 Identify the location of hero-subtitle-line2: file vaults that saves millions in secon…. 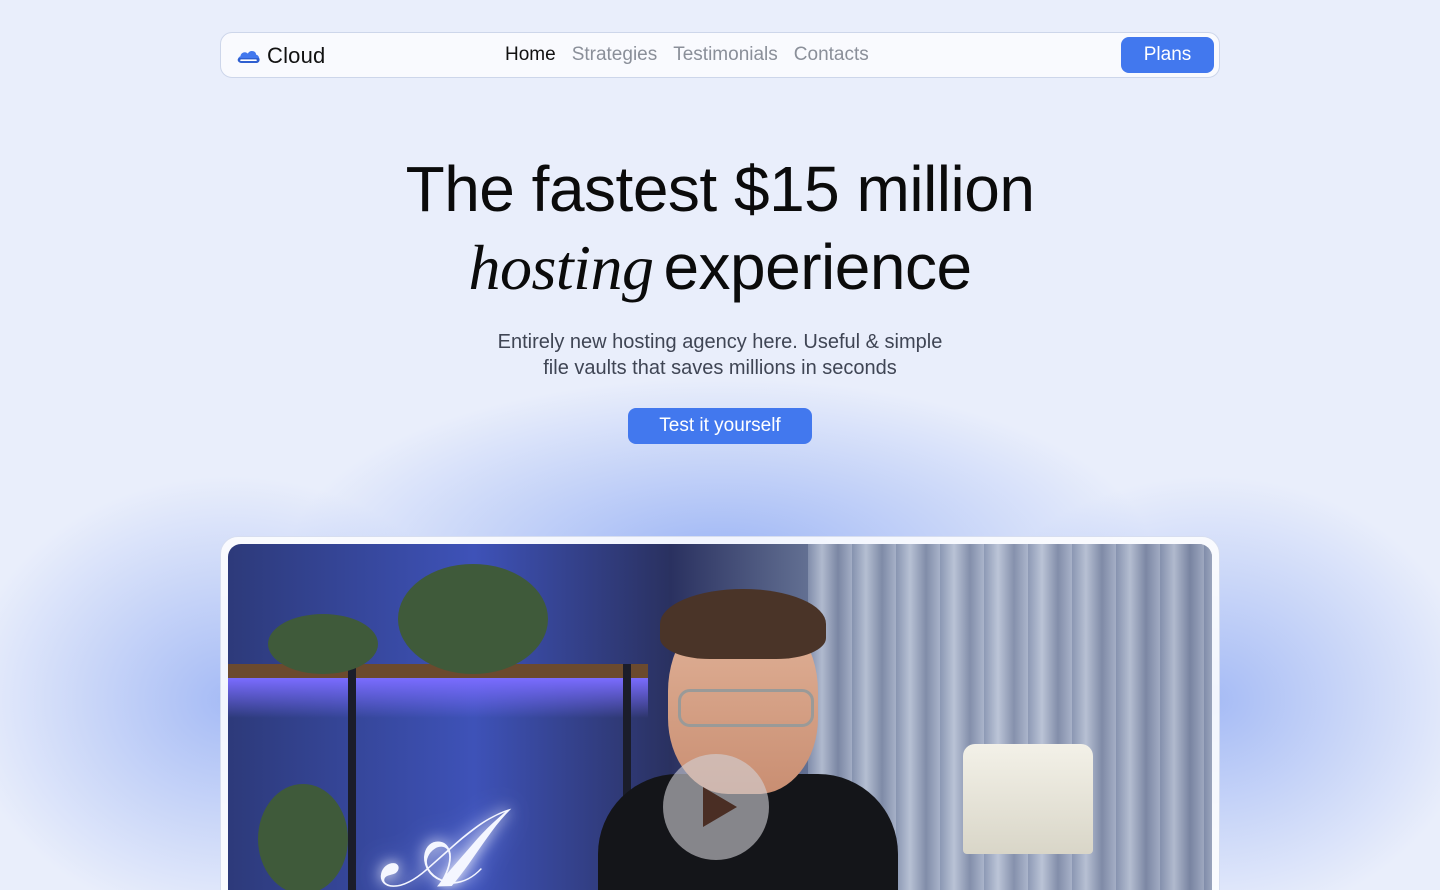
(720, 368).